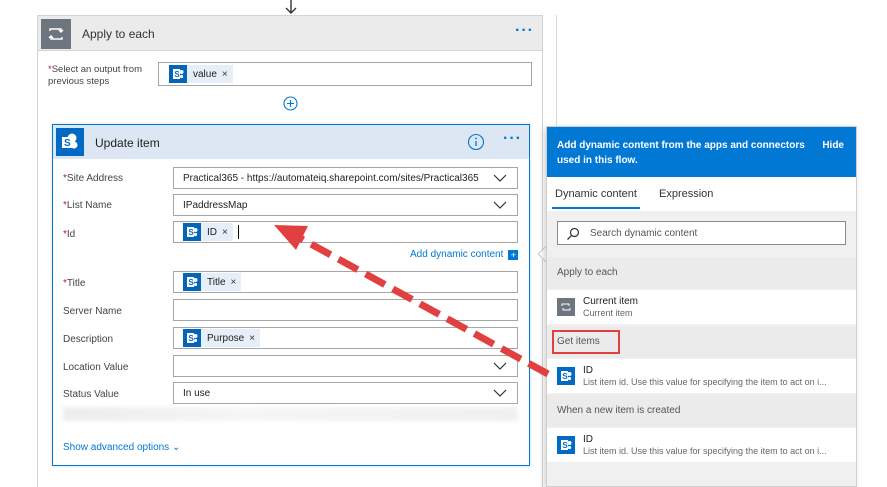 The image size is (887, 487). I want to click on id-input: S ID ×, so click(345, 232).